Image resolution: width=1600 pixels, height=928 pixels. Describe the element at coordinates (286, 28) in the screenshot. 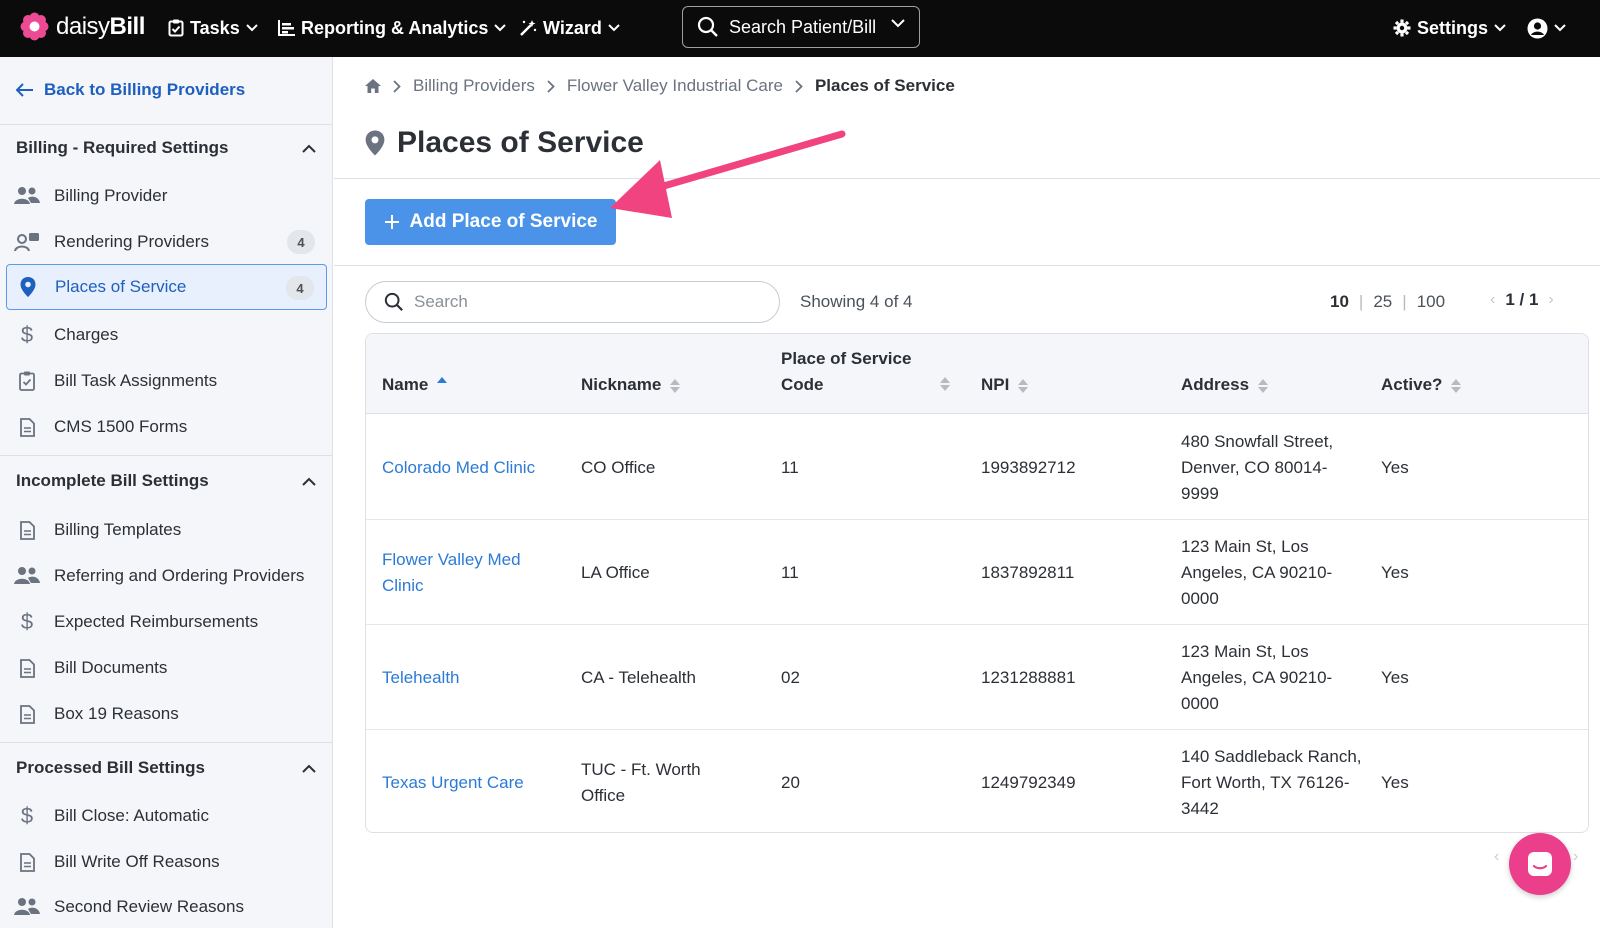

I see `bar-chart-icon` at that location.